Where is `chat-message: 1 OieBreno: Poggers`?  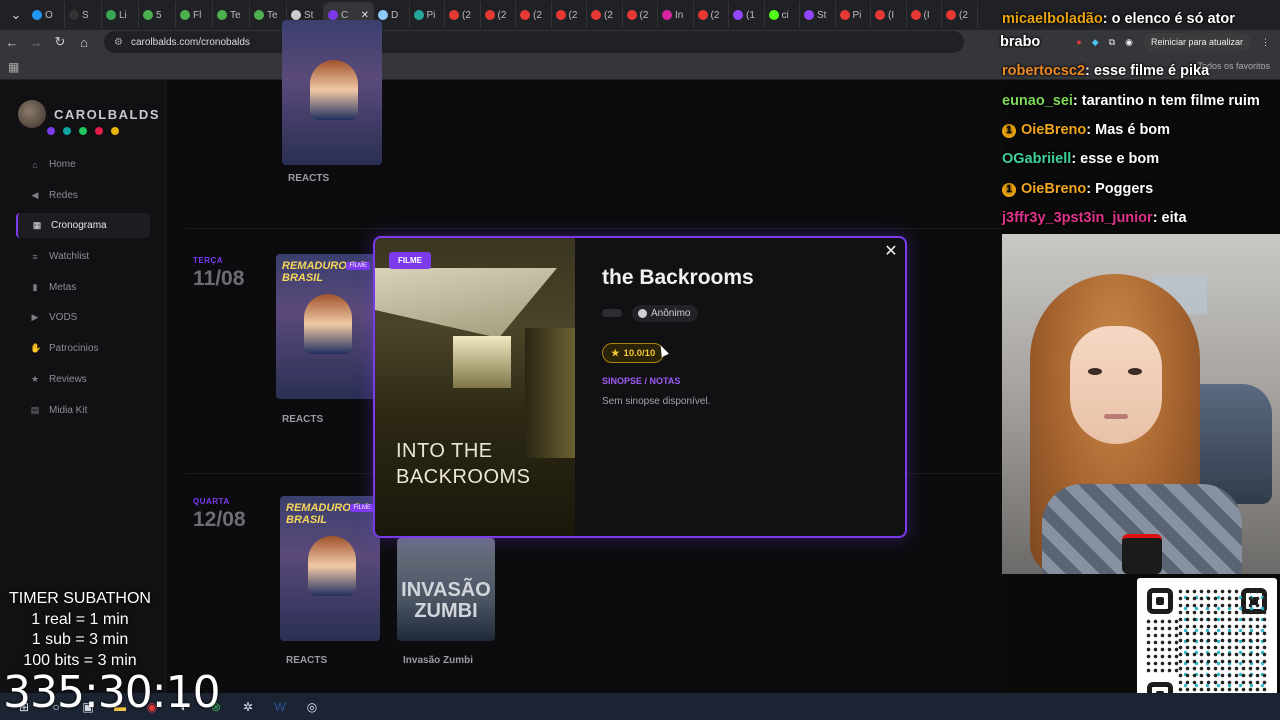
chat-message: 1 OieBreno: Poggers is located at coordinates (1077, 189).